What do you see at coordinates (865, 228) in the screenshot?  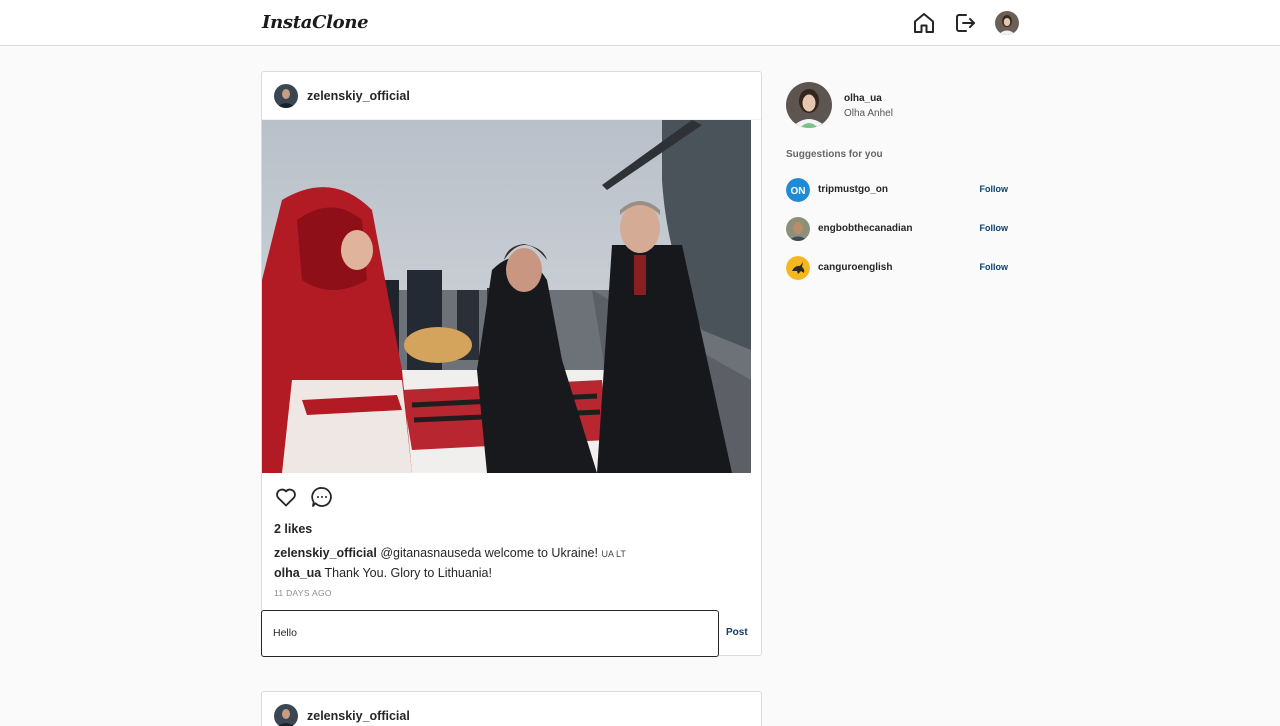 I see `suggestion-username: engbobthecanadian` at bounding box center [865, 228].